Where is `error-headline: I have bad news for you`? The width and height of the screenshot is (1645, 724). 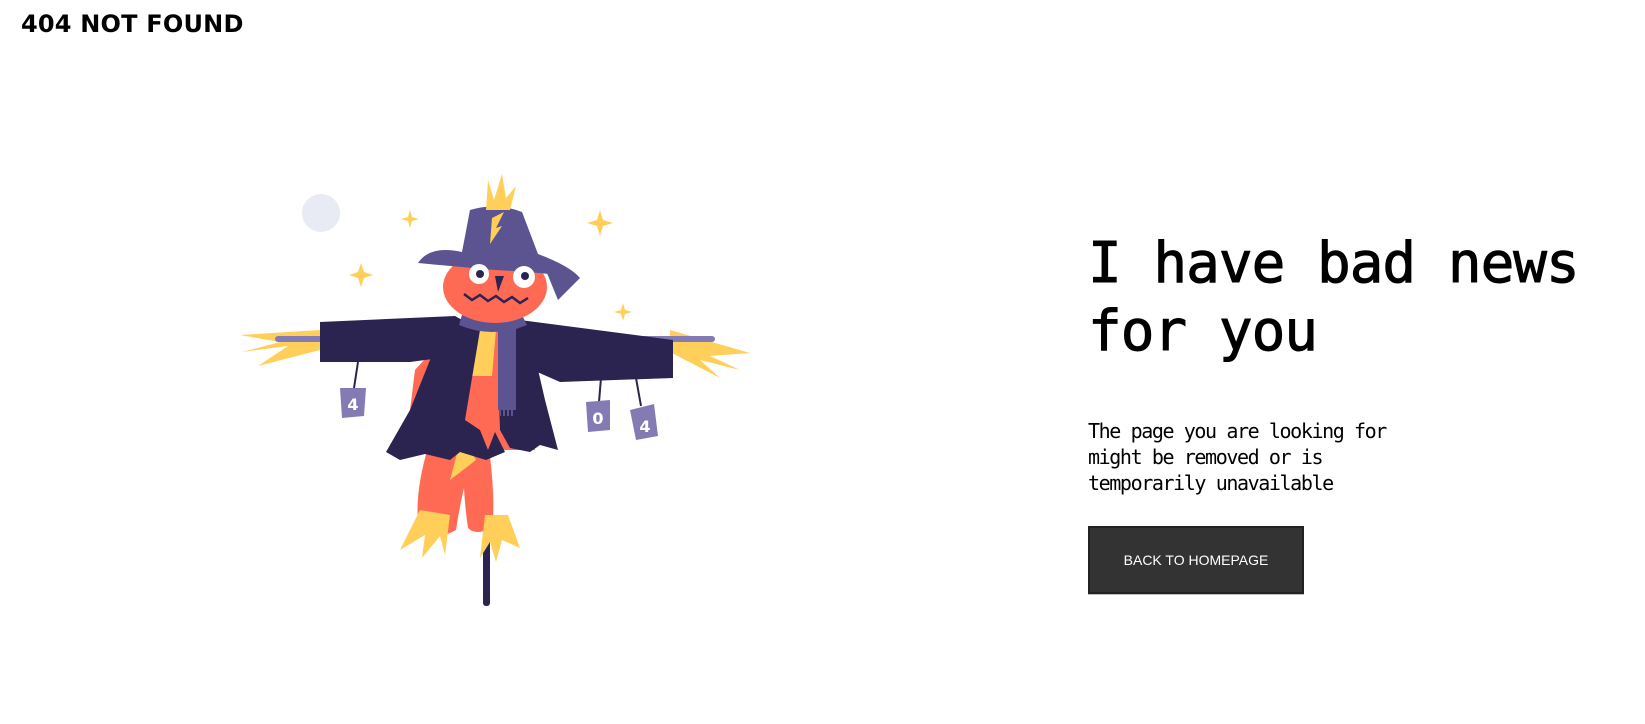
error-headline: I have bad news for you is located at coordinates (1334, 298).